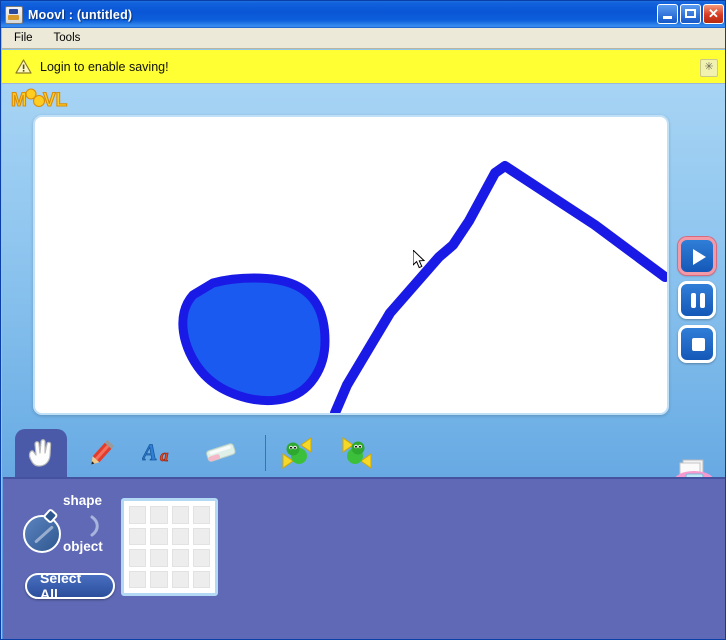 The image size is (726, 640). I want to click on undo-arrow-icon, so click(297, 453).